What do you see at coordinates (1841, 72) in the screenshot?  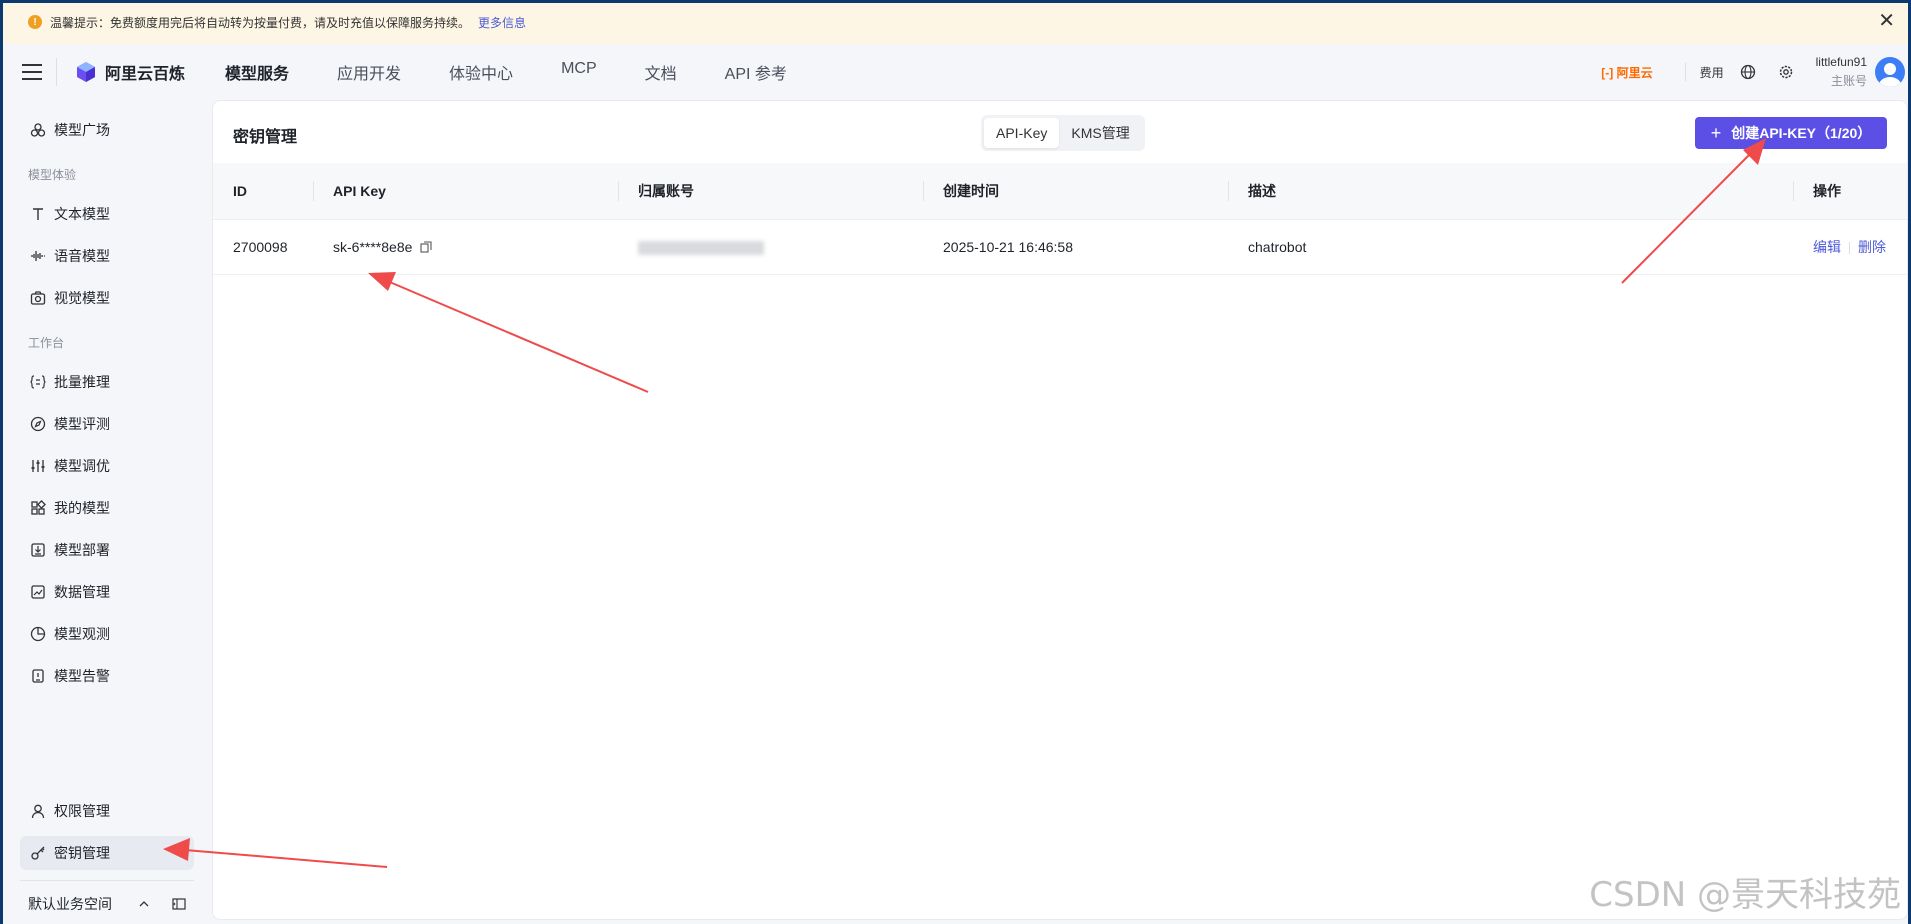 I see `user-info: littlefun91 主账号` at bounding box center [1841, 72].